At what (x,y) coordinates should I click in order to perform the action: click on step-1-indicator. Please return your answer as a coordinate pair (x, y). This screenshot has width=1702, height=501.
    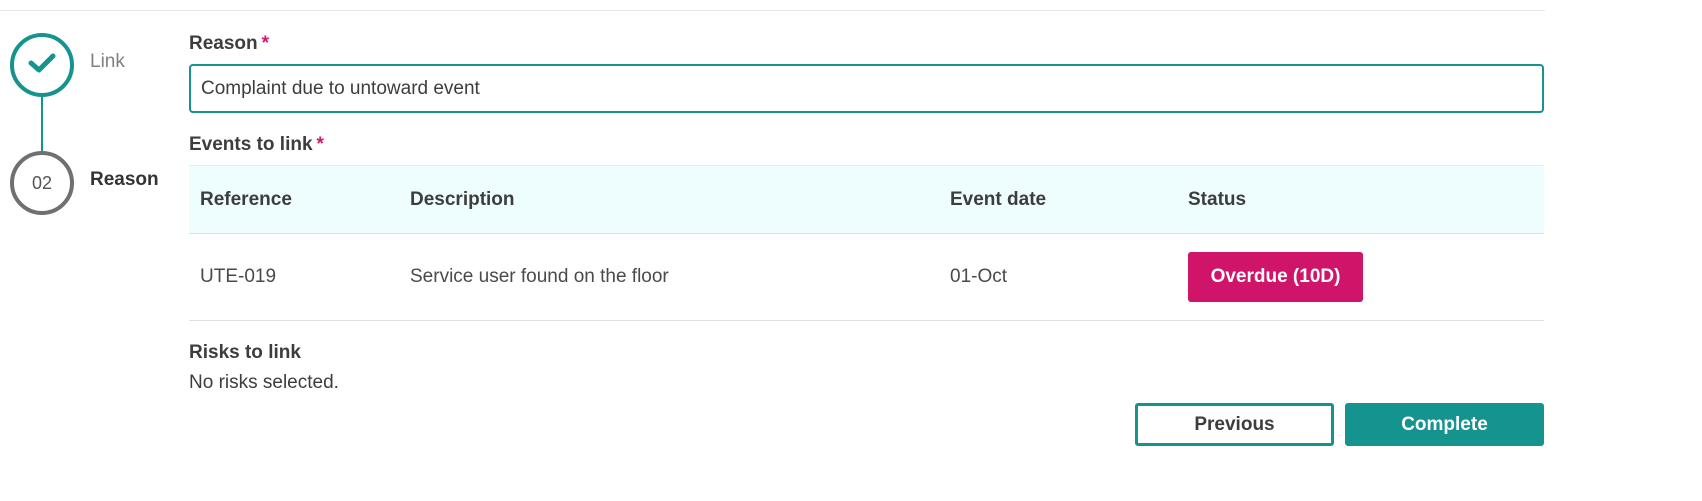
    Looking at the image, I should click on (42, 65).